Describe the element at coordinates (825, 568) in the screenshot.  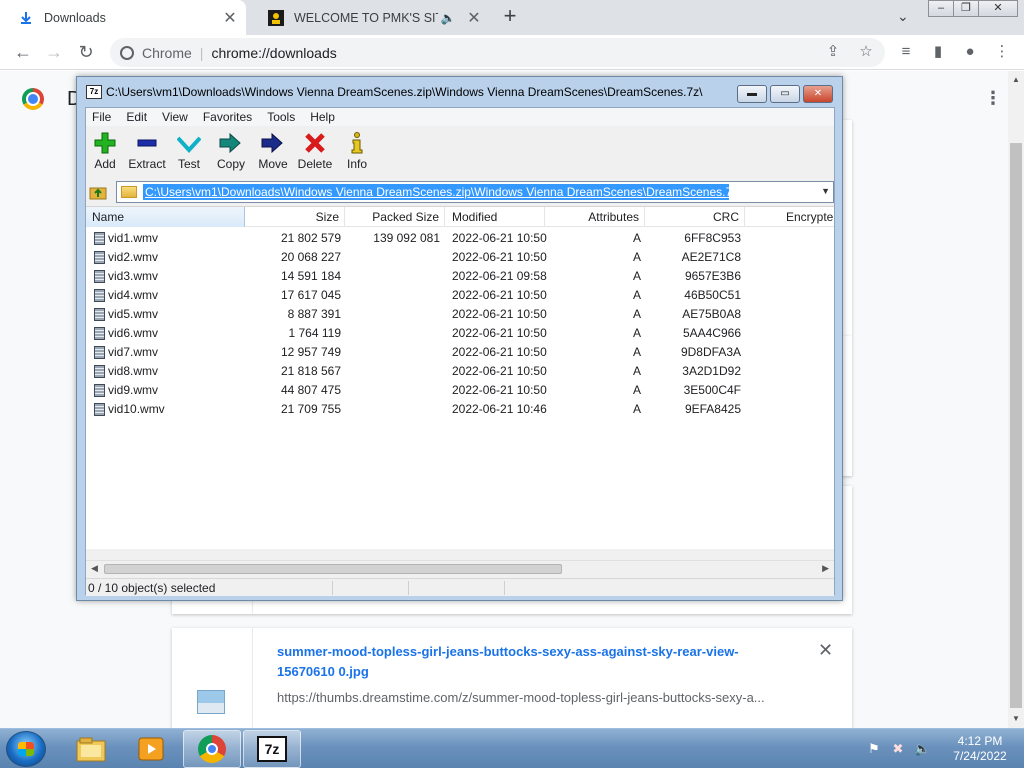
I see `scroll-right-icon: ▶` at that location.